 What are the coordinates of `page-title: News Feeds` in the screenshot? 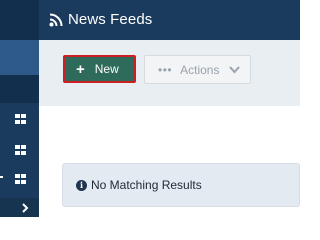 It's located at (110, 19).